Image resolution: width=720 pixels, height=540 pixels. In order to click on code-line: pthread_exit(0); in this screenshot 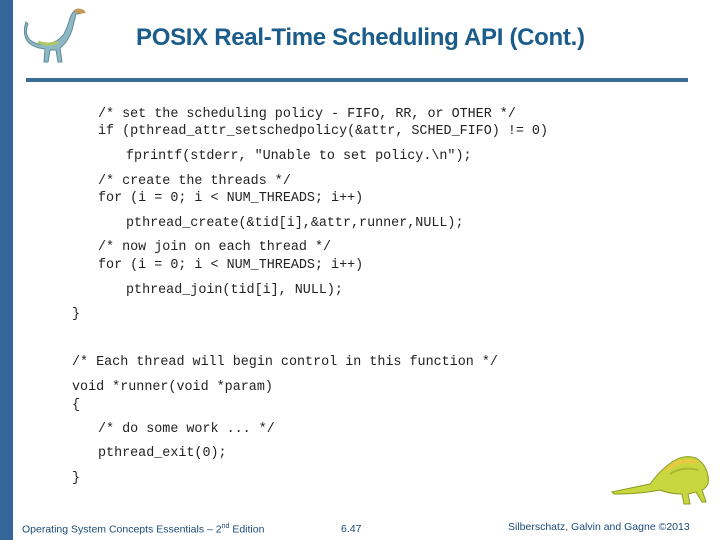, I will do `click(162, 453)`.